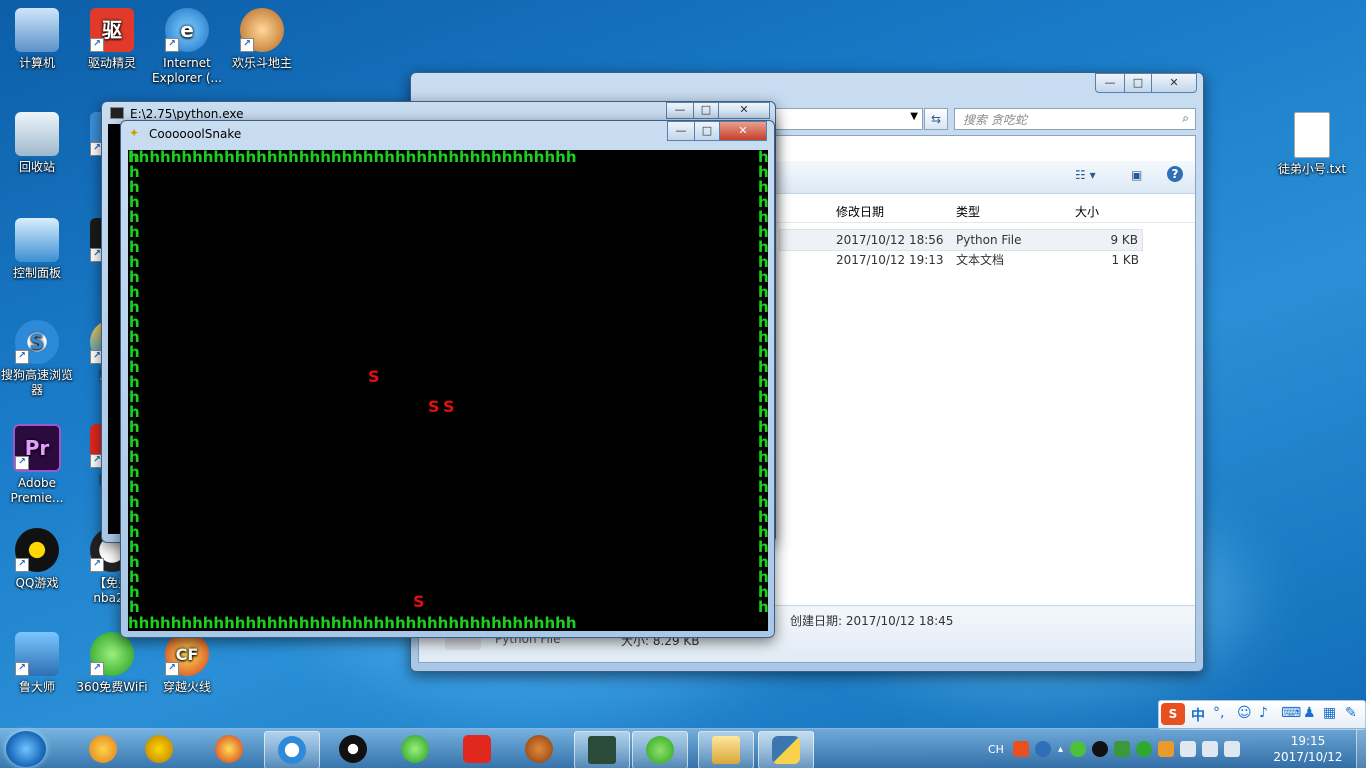 The height and width of the screenshot is (768, 1366). I want to click on details-created: 创建日期: 2017/10/12 18:45, so click(872, 621).